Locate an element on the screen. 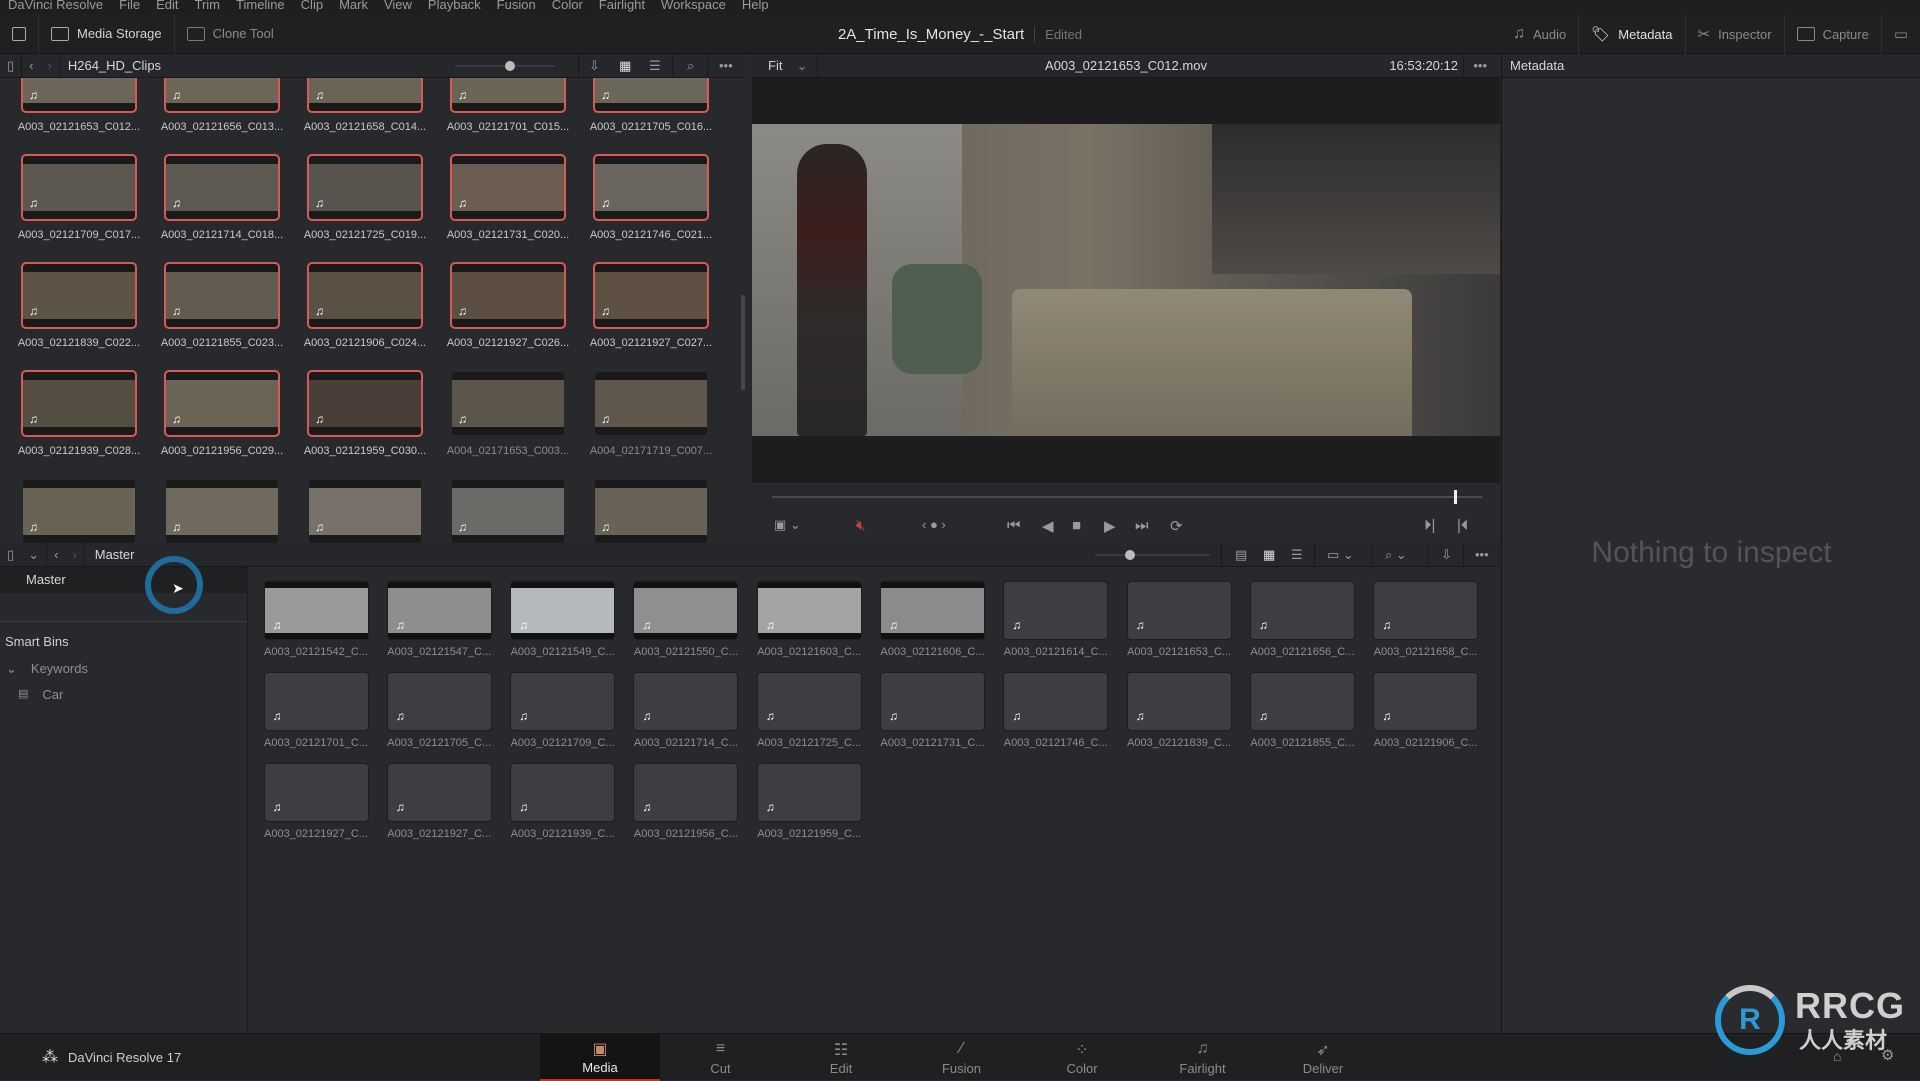 The image size is (1920, 1081). panel-toggle-button is located at coordinates (19, 33).